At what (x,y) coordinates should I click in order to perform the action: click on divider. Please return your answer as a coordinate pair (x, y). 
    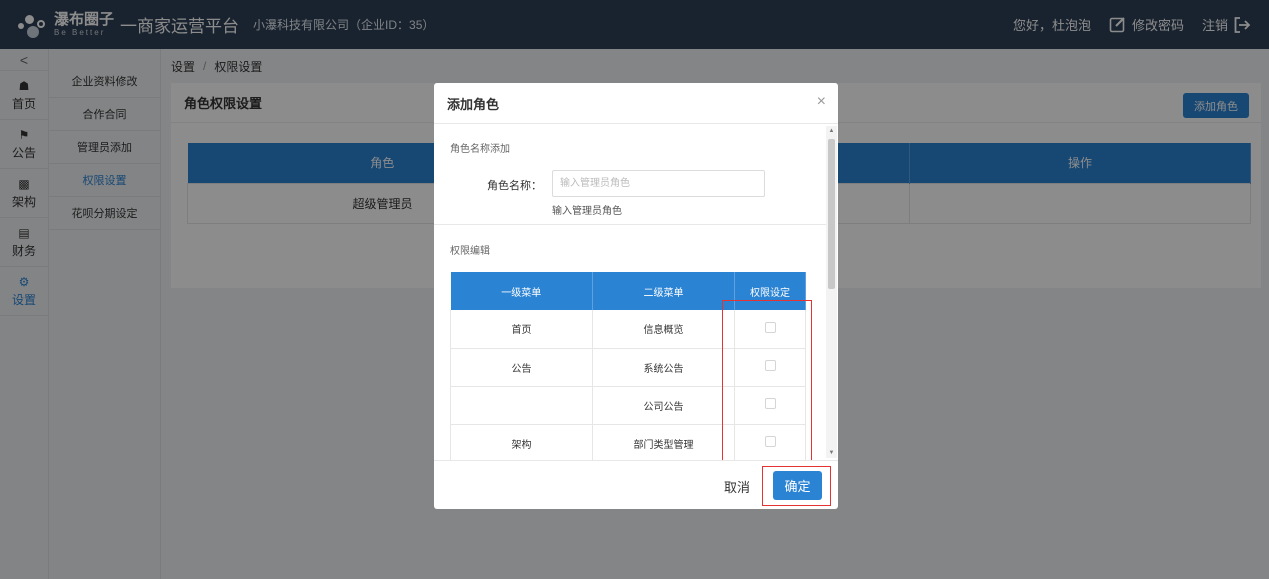
    Looking at the image, I should click on (630, 224).